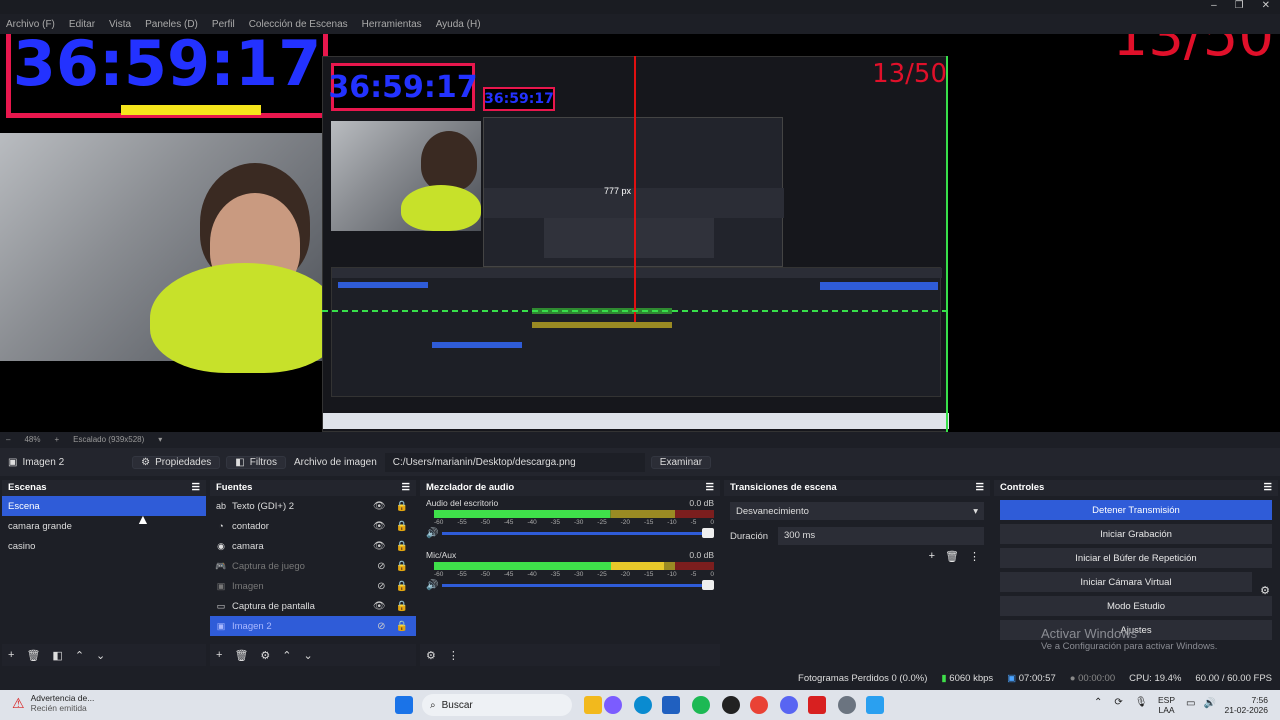 The height and width of the screenshot is (720, 1280). Describe the element at coordinates (1209, 703) in the screenshot. I see `volume-icon: 🔊` at that location.